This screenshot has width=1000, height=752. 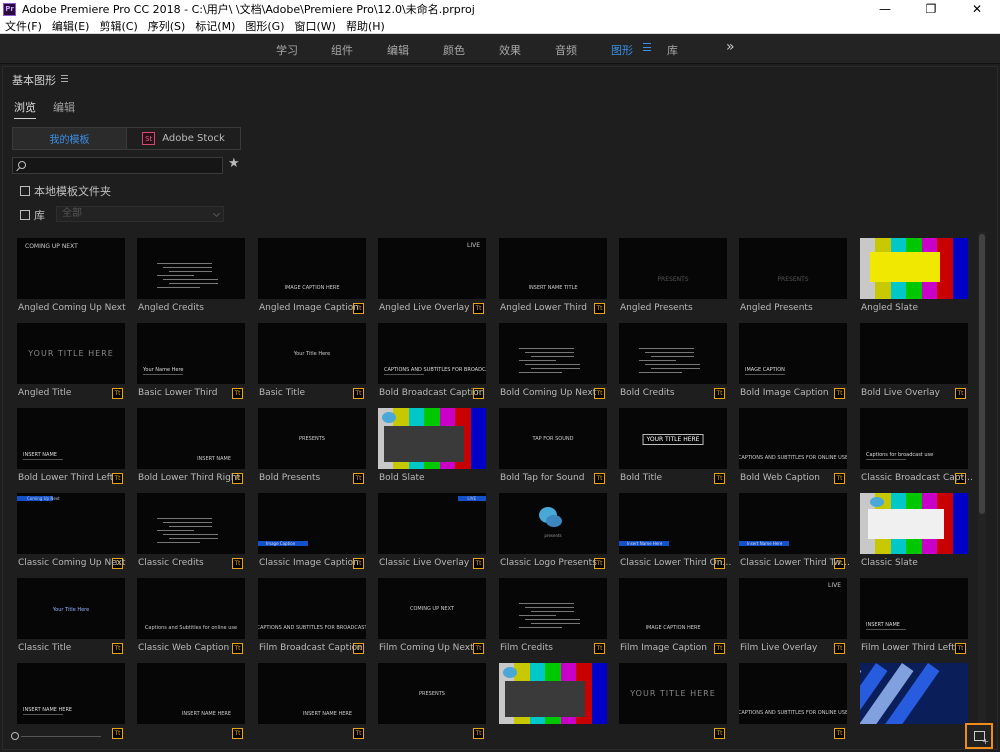 What do you see at coordinates (982, 374) in the screenshot?
I see `scrollbar-thumb` at bounding box center [982, 374].